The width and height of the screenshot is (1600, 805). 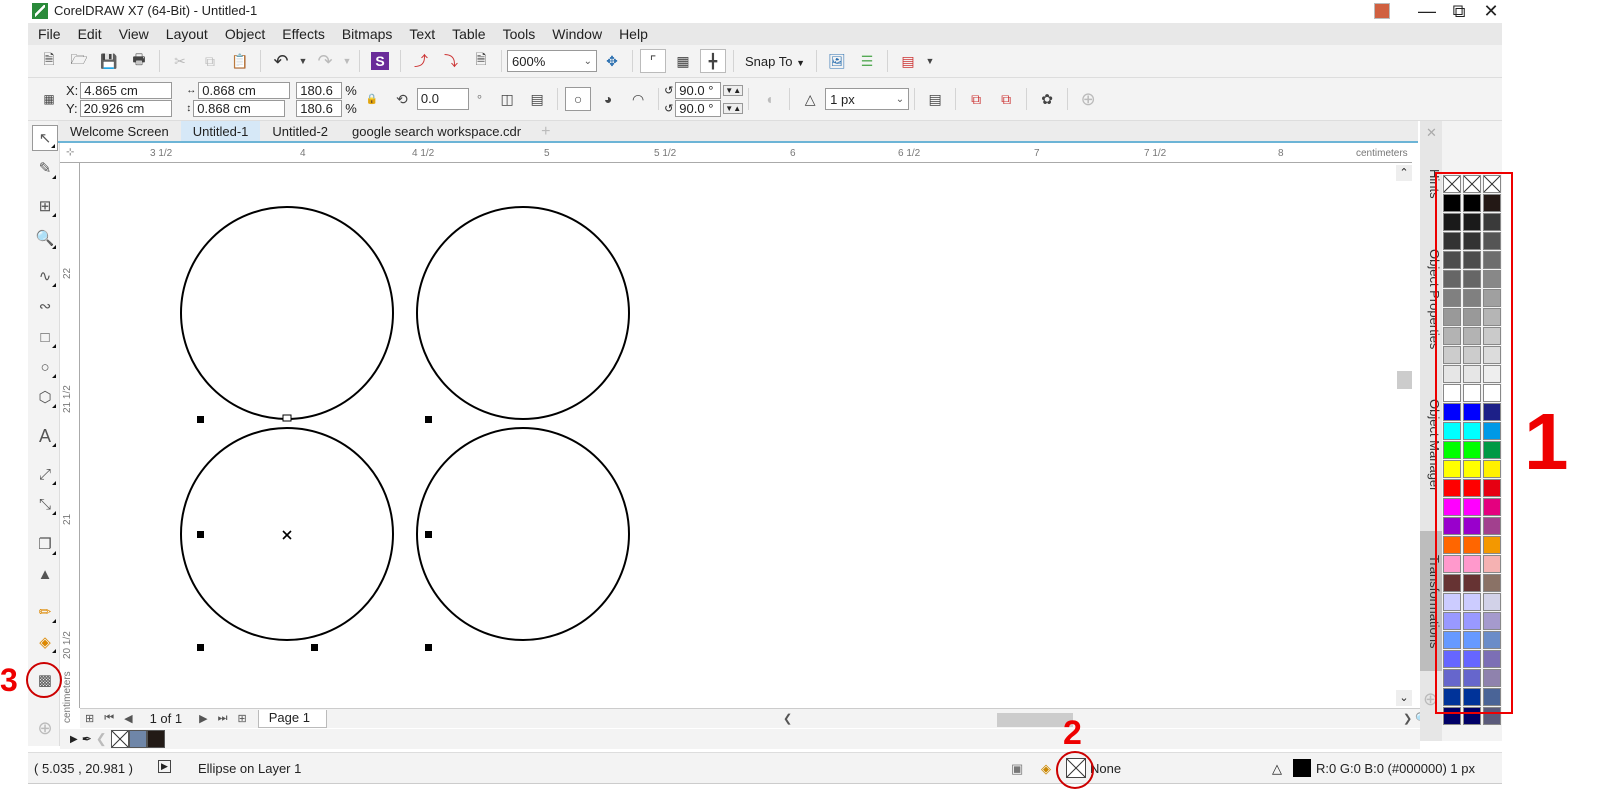 What do you see at coordinates (507, 99) in the screenshot?
I see `mirror-horizontal-icon: ◫` at bounding box center [507, 99].